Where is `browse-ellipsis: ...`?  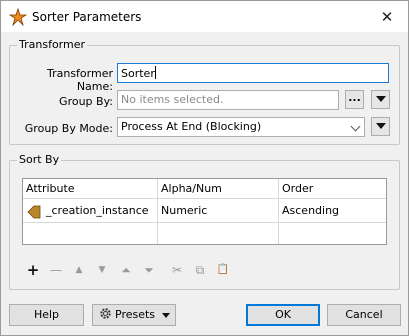 browse-ellipsis: ... is located at coordinates (354, 97).